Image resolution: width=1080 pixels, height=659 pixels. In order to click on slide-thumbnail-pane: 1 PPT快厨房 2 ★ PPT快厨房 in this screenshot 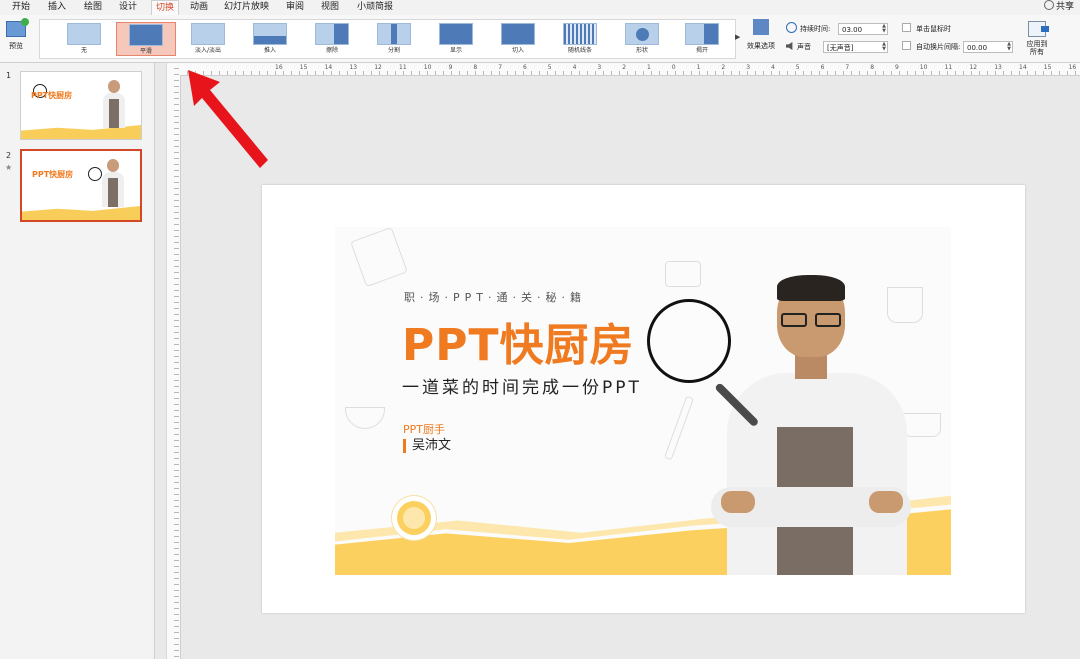, I will do `click(77, 361)`.